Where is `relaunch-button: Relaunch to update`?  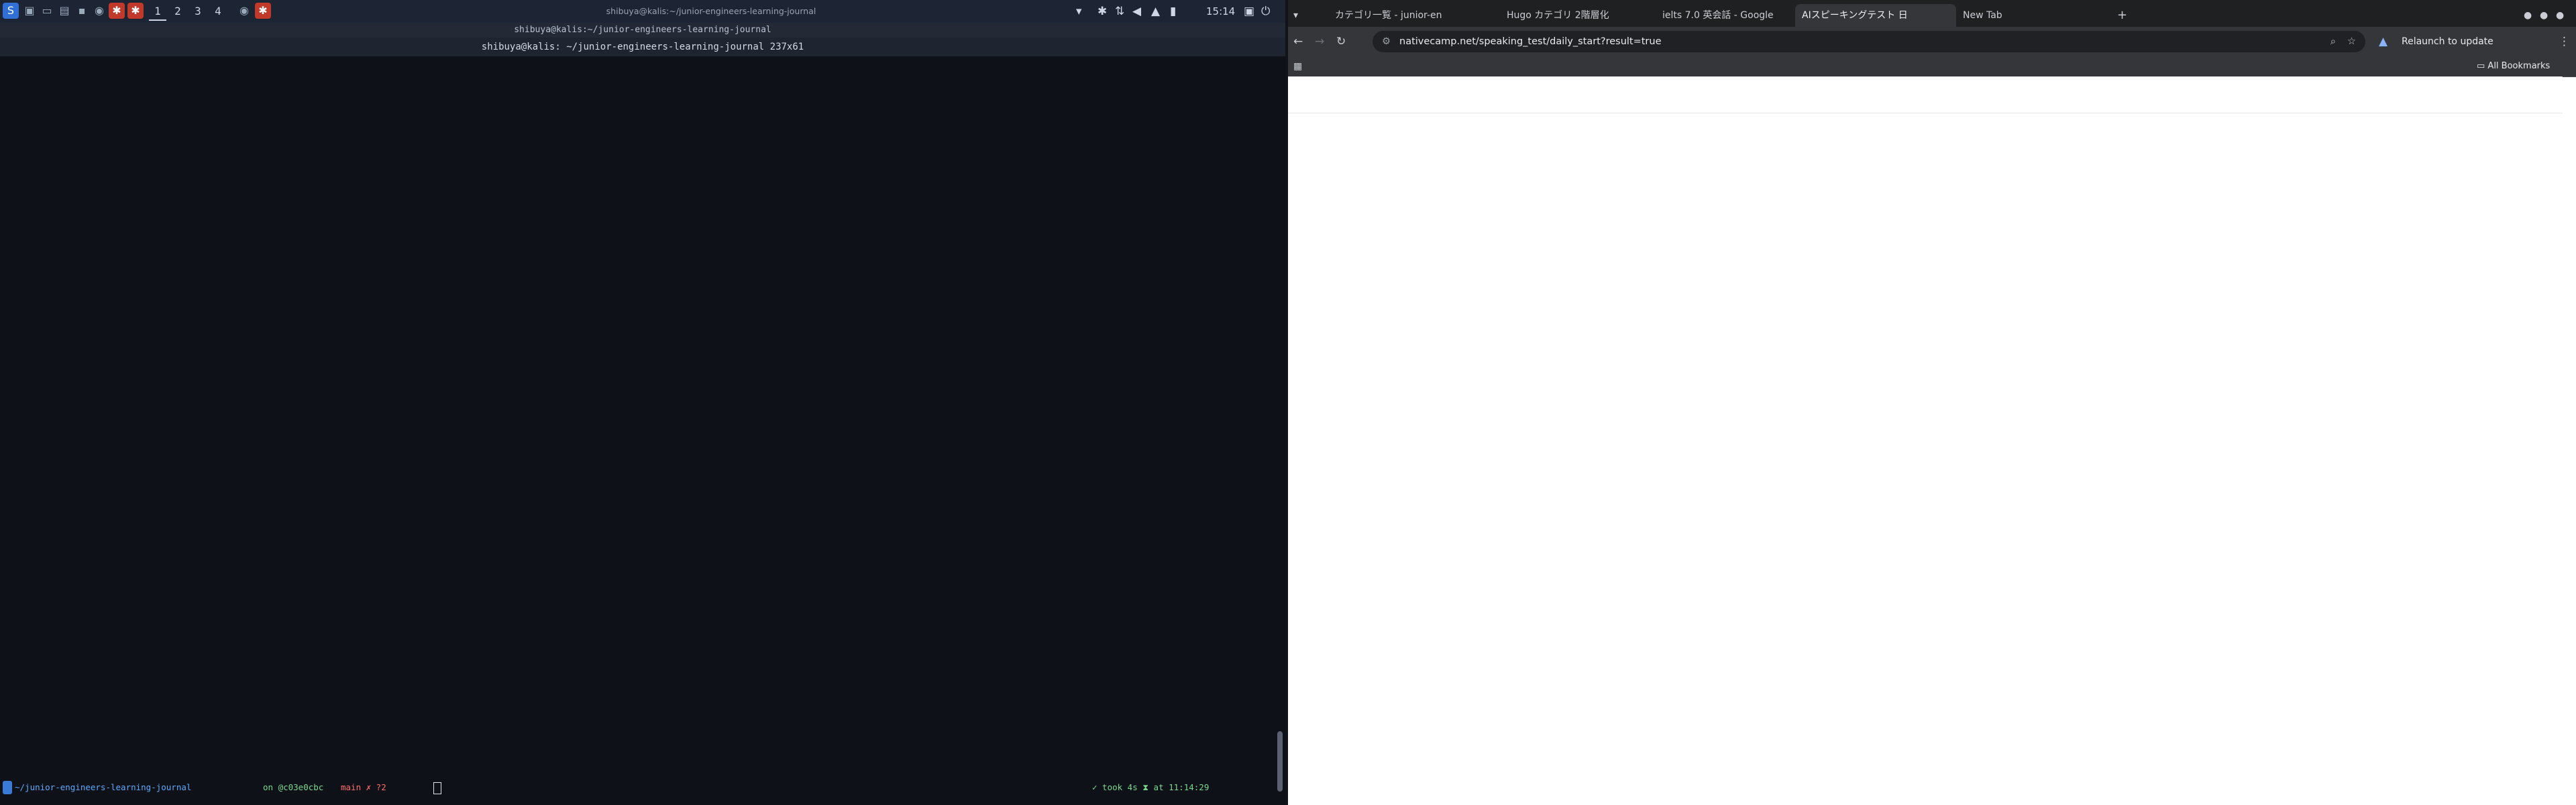 relaunch-button: Relaunch to update is located at coordinates (2469, 41).